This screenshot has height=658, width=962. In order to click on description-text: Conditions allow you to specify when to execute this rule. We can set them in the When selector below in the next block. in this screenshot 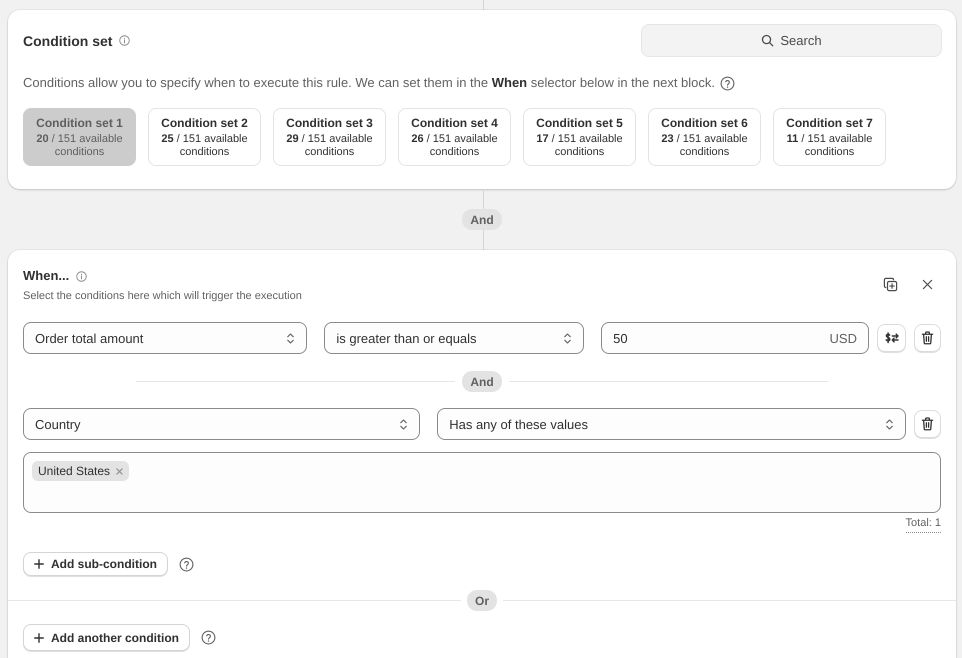, I will do `click(369, 83)`.